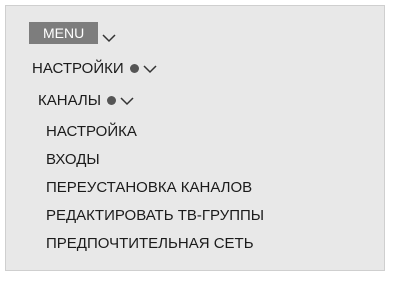  I want to click on menu-item-label: ПРЕДПОЧТИТЕЛЬНАЯ СЕТЬ, so click(150, 243).